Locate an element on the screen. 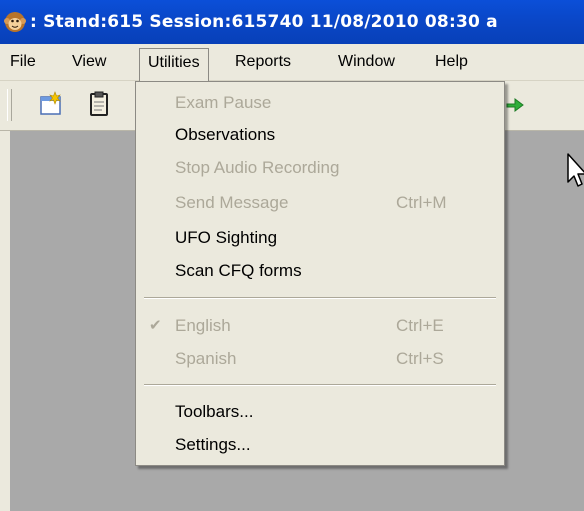 The width and height of the screenshot is (584, 511). clipboard-icon is located at coordinates (99, 104).